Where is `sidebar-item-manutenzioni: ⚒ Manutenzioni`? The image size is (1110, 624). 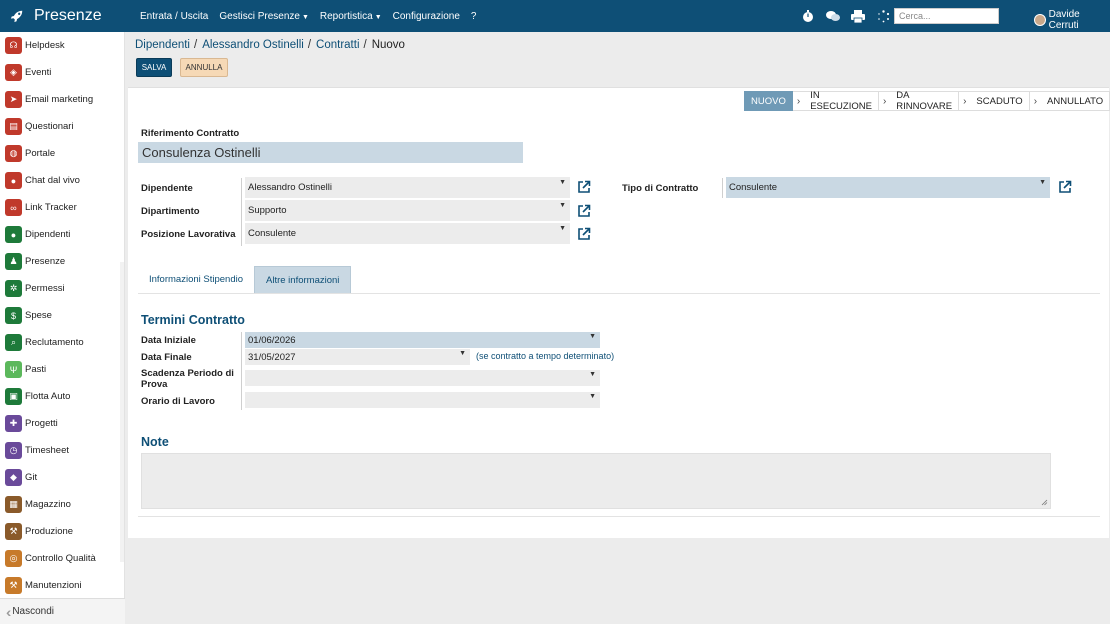 sidebar-item-manutenzioni: ⚒ Manutenzioni is located at coordinates (62, 585).